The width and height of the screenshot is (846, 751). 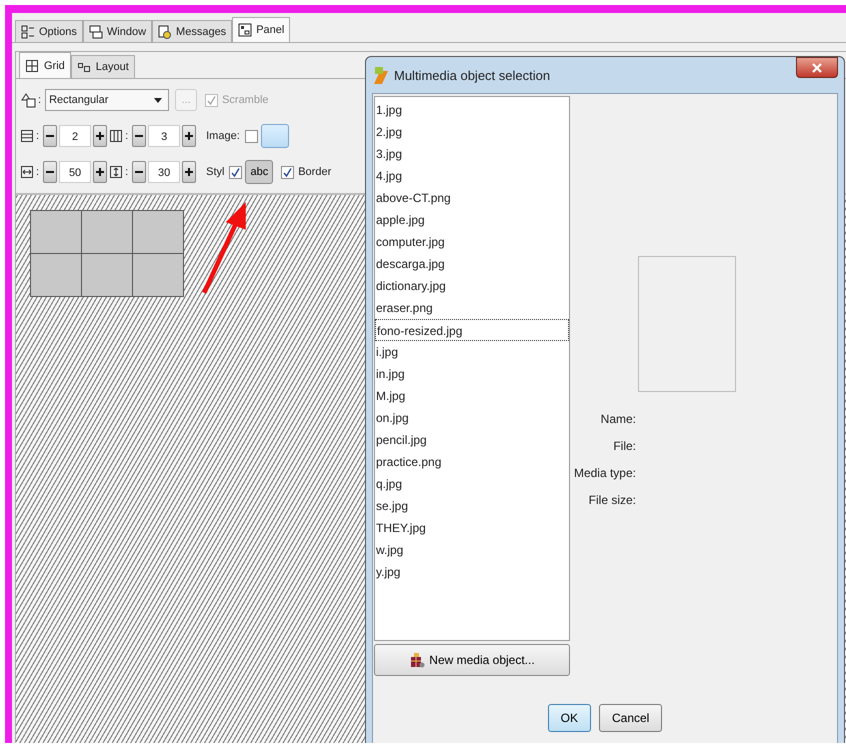 What do you see at coordinates (569, 718) in the screenshot?
I see `dialog-button: OK` at bounding box center [569, 718].